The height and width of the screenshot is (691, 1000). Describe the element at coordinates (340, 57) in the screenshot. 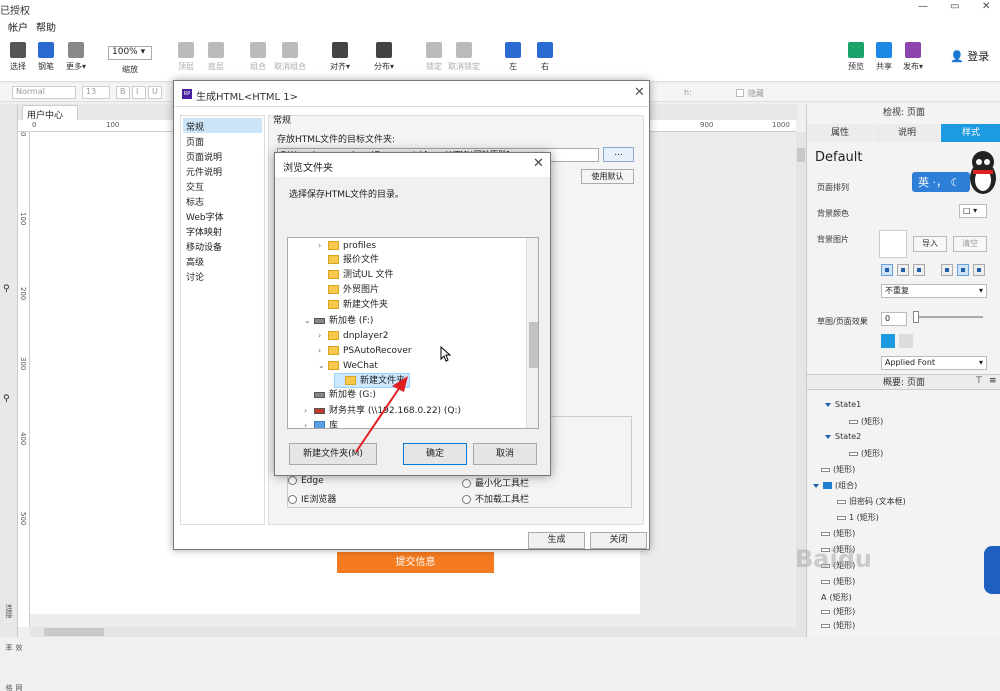

I see `toolbar-button-8: 对齐▾` at that location.